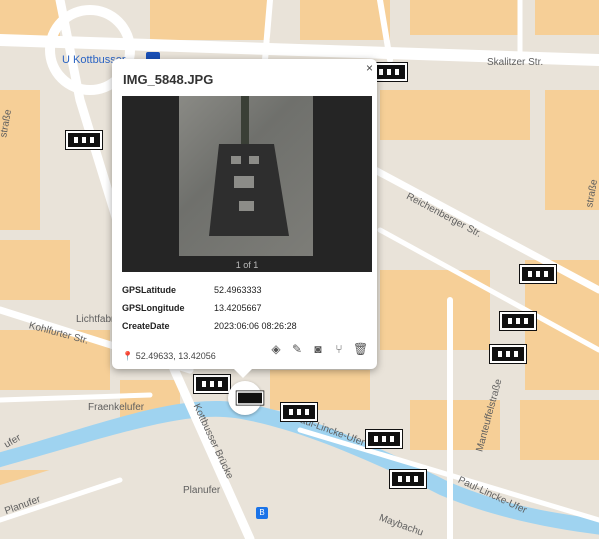 The image size is (599, 539). I want to click on field-key: GPSLongitude, so click(153, 308).